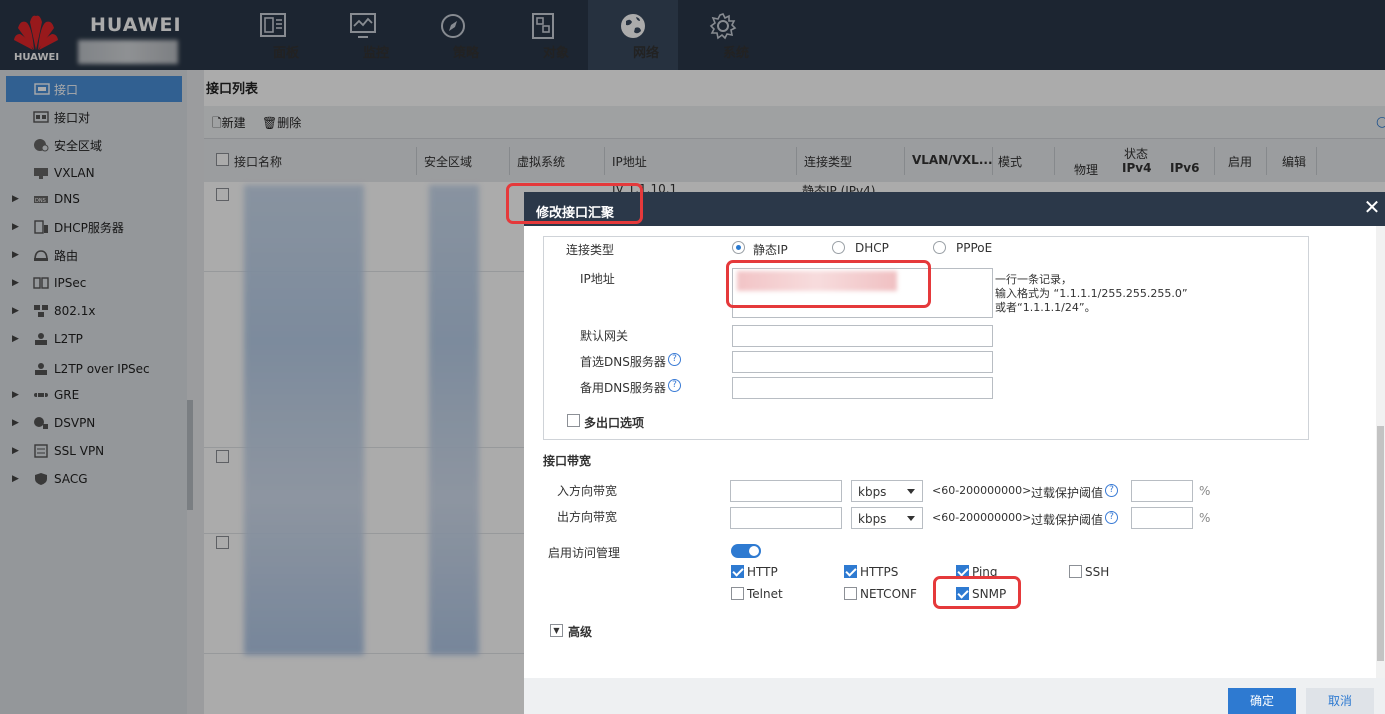 The width and height of the screenshot is (1385, 714). What do you see at coordinates (1033, 279) in the screenshot?
I see `ip-hint-1: 一行一条记录，` at bounding box center [1033, 279].